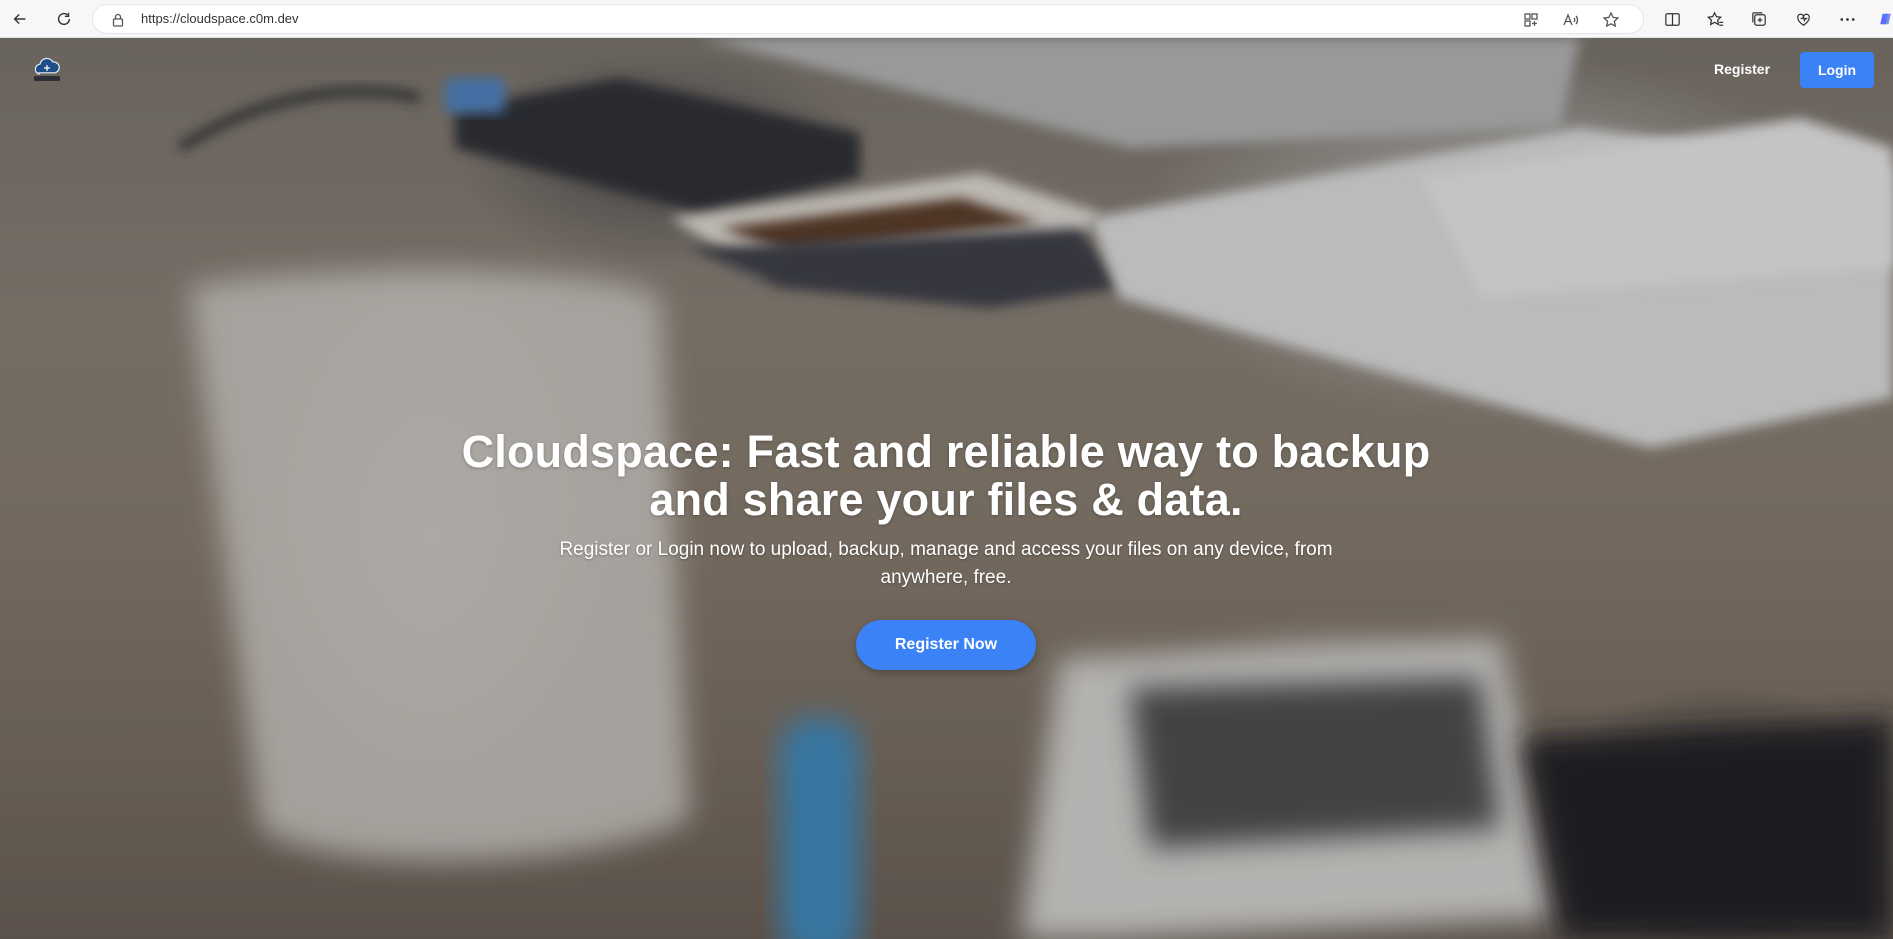  I want to click on app-available-icon, so click(1531, 20).